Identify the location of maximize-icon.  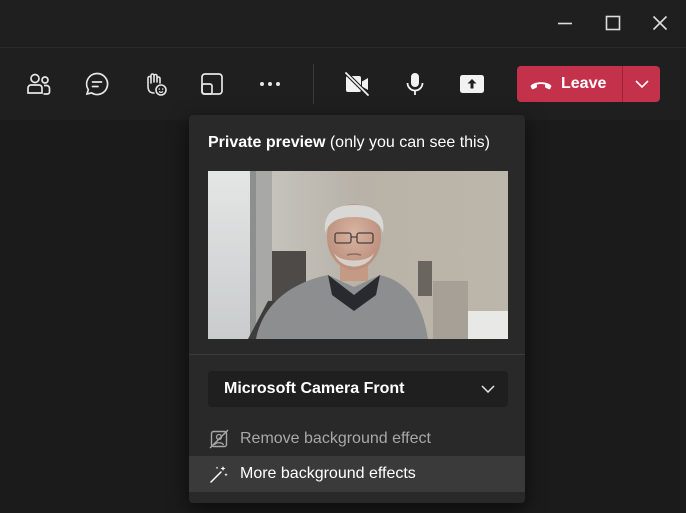
(613, 23).